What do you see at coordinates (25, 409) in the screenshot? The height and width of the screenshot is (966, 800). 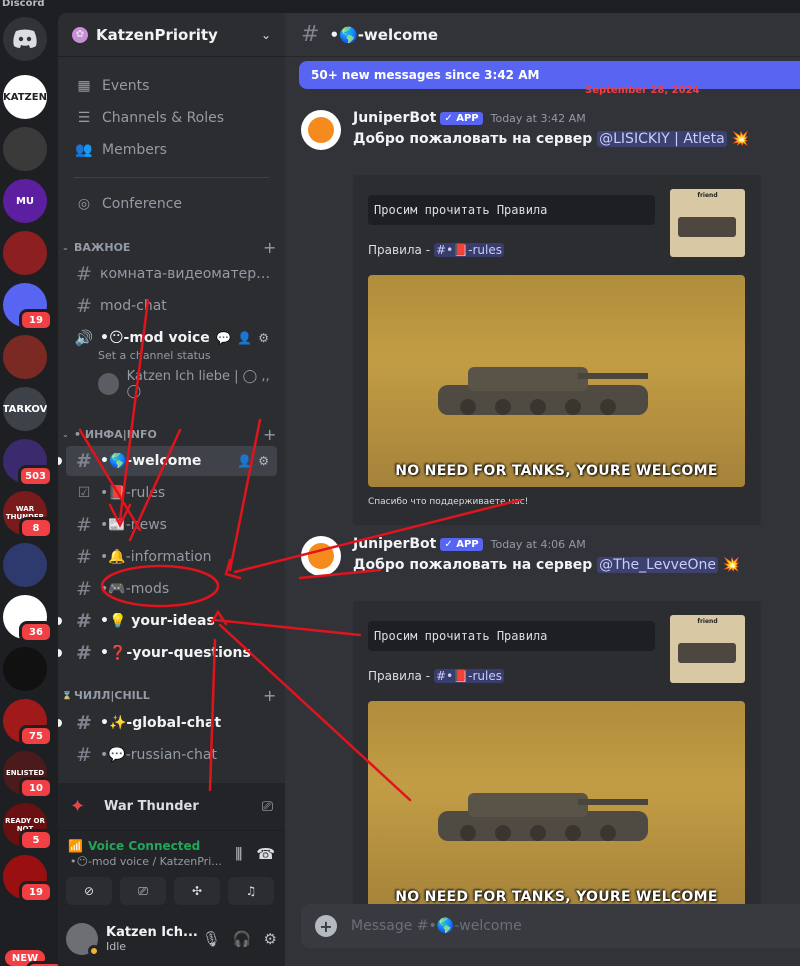 I see `server-icon: TARKOV` at bounding box center [25, 409].